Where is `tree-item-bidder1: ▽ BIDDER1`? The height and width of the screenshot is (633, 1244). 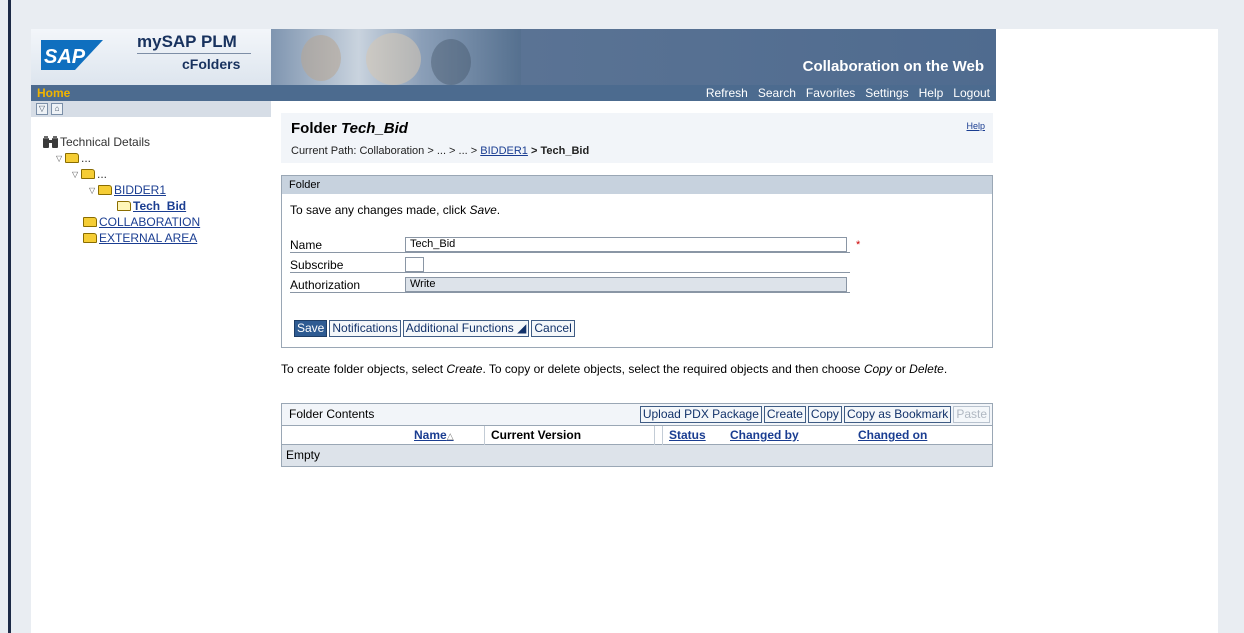
tree-item-bidder1: ▽ BIDDER1 is located at coordinates (127, 190).